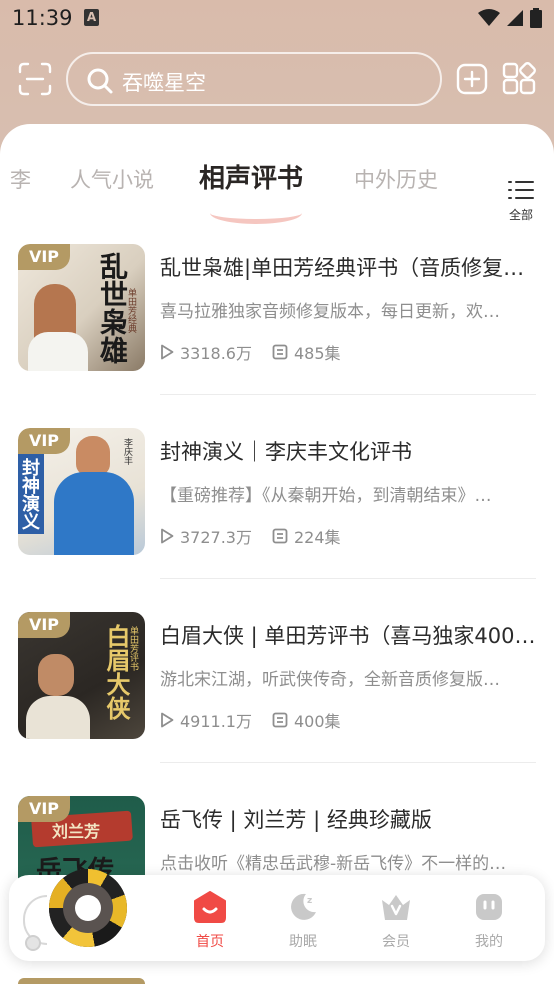 The width and height of the screenshot is (554, 984). Describe the element at coordinates (489, 17) in the screenshot. I see `wifi-icon` at that location.